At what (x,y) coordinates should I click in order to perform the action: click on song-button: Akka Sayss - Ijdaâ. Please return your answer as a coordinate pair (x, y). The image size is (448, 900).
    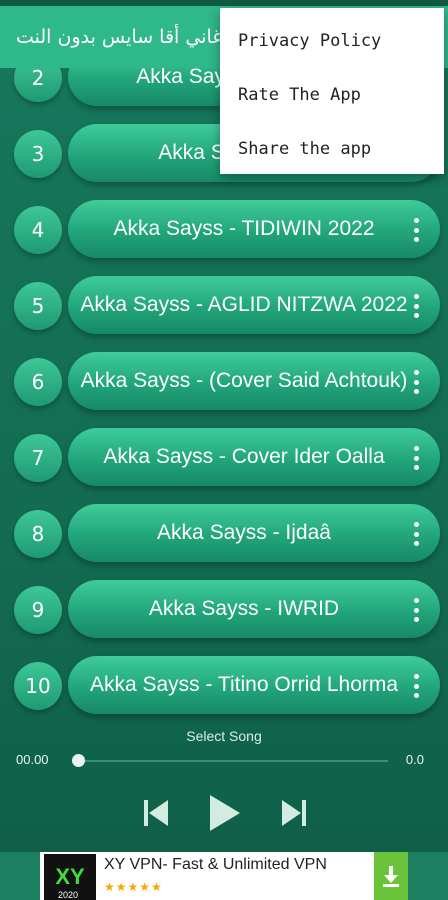
    Looking at the image, I should click on (254, 533).